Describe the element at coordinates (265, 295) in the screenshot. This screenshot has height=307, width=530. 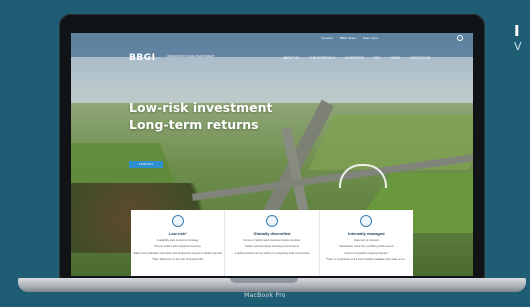
I see `device-label: MacBook Pro` at that location.